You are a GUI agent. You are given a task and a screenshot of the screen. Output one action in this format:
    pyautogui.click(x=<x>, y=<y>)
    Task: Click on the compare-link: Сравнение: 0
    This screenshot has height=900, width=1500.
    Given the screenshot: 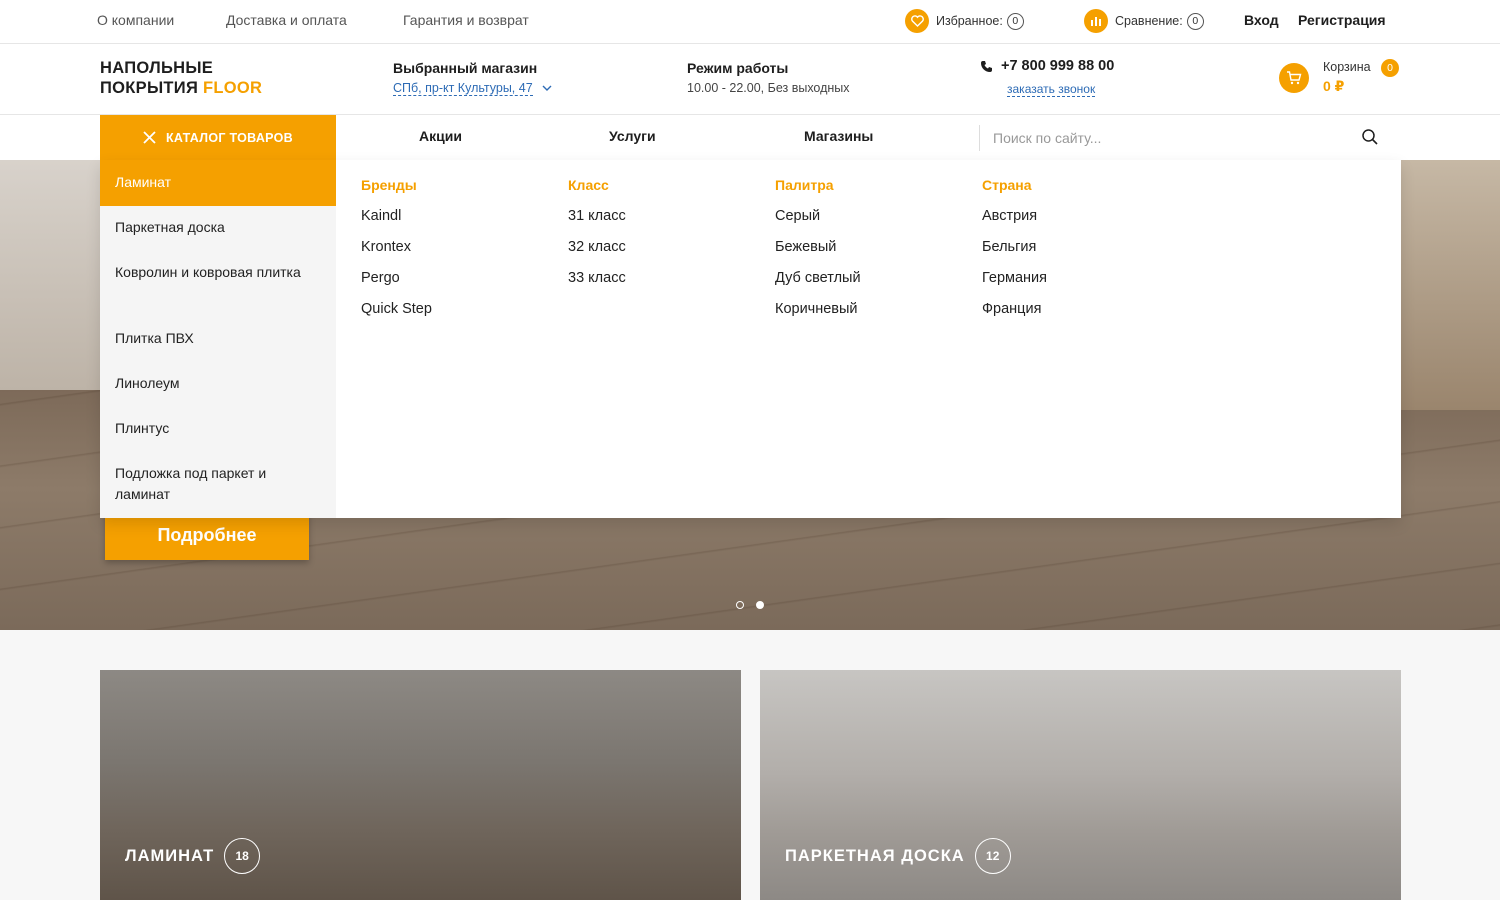 What is the action you would take?
    pyautogui.click(x=1144, y=21)
    